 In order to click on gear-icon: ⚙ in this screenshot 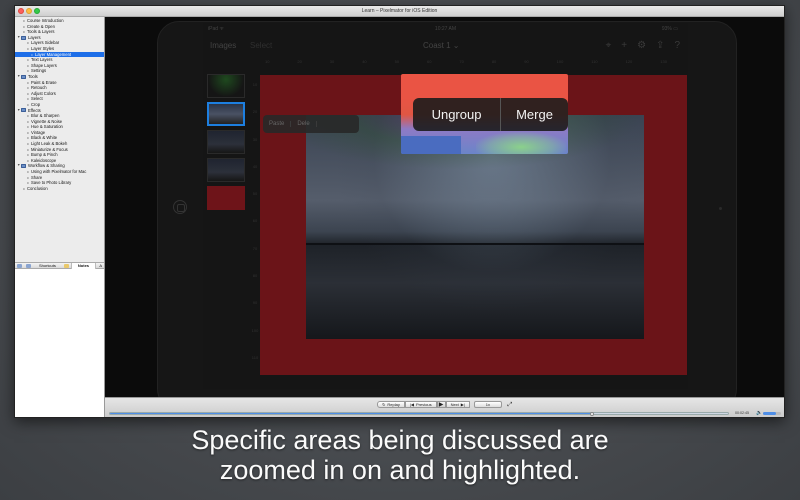, I will do `click(641, 45)`.